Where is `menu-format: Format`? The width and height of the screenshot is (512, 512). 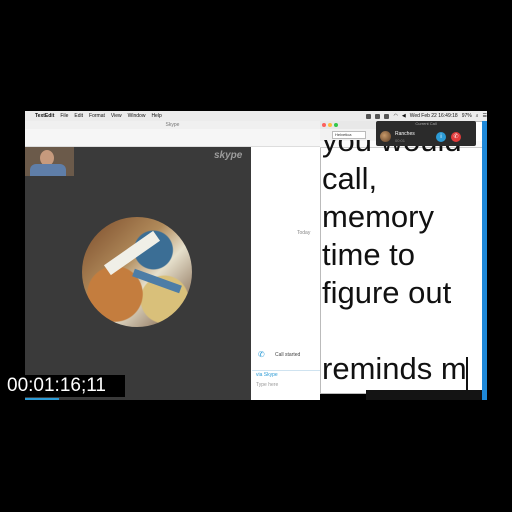
menu-format: Format is located at coordinates (97, 116).